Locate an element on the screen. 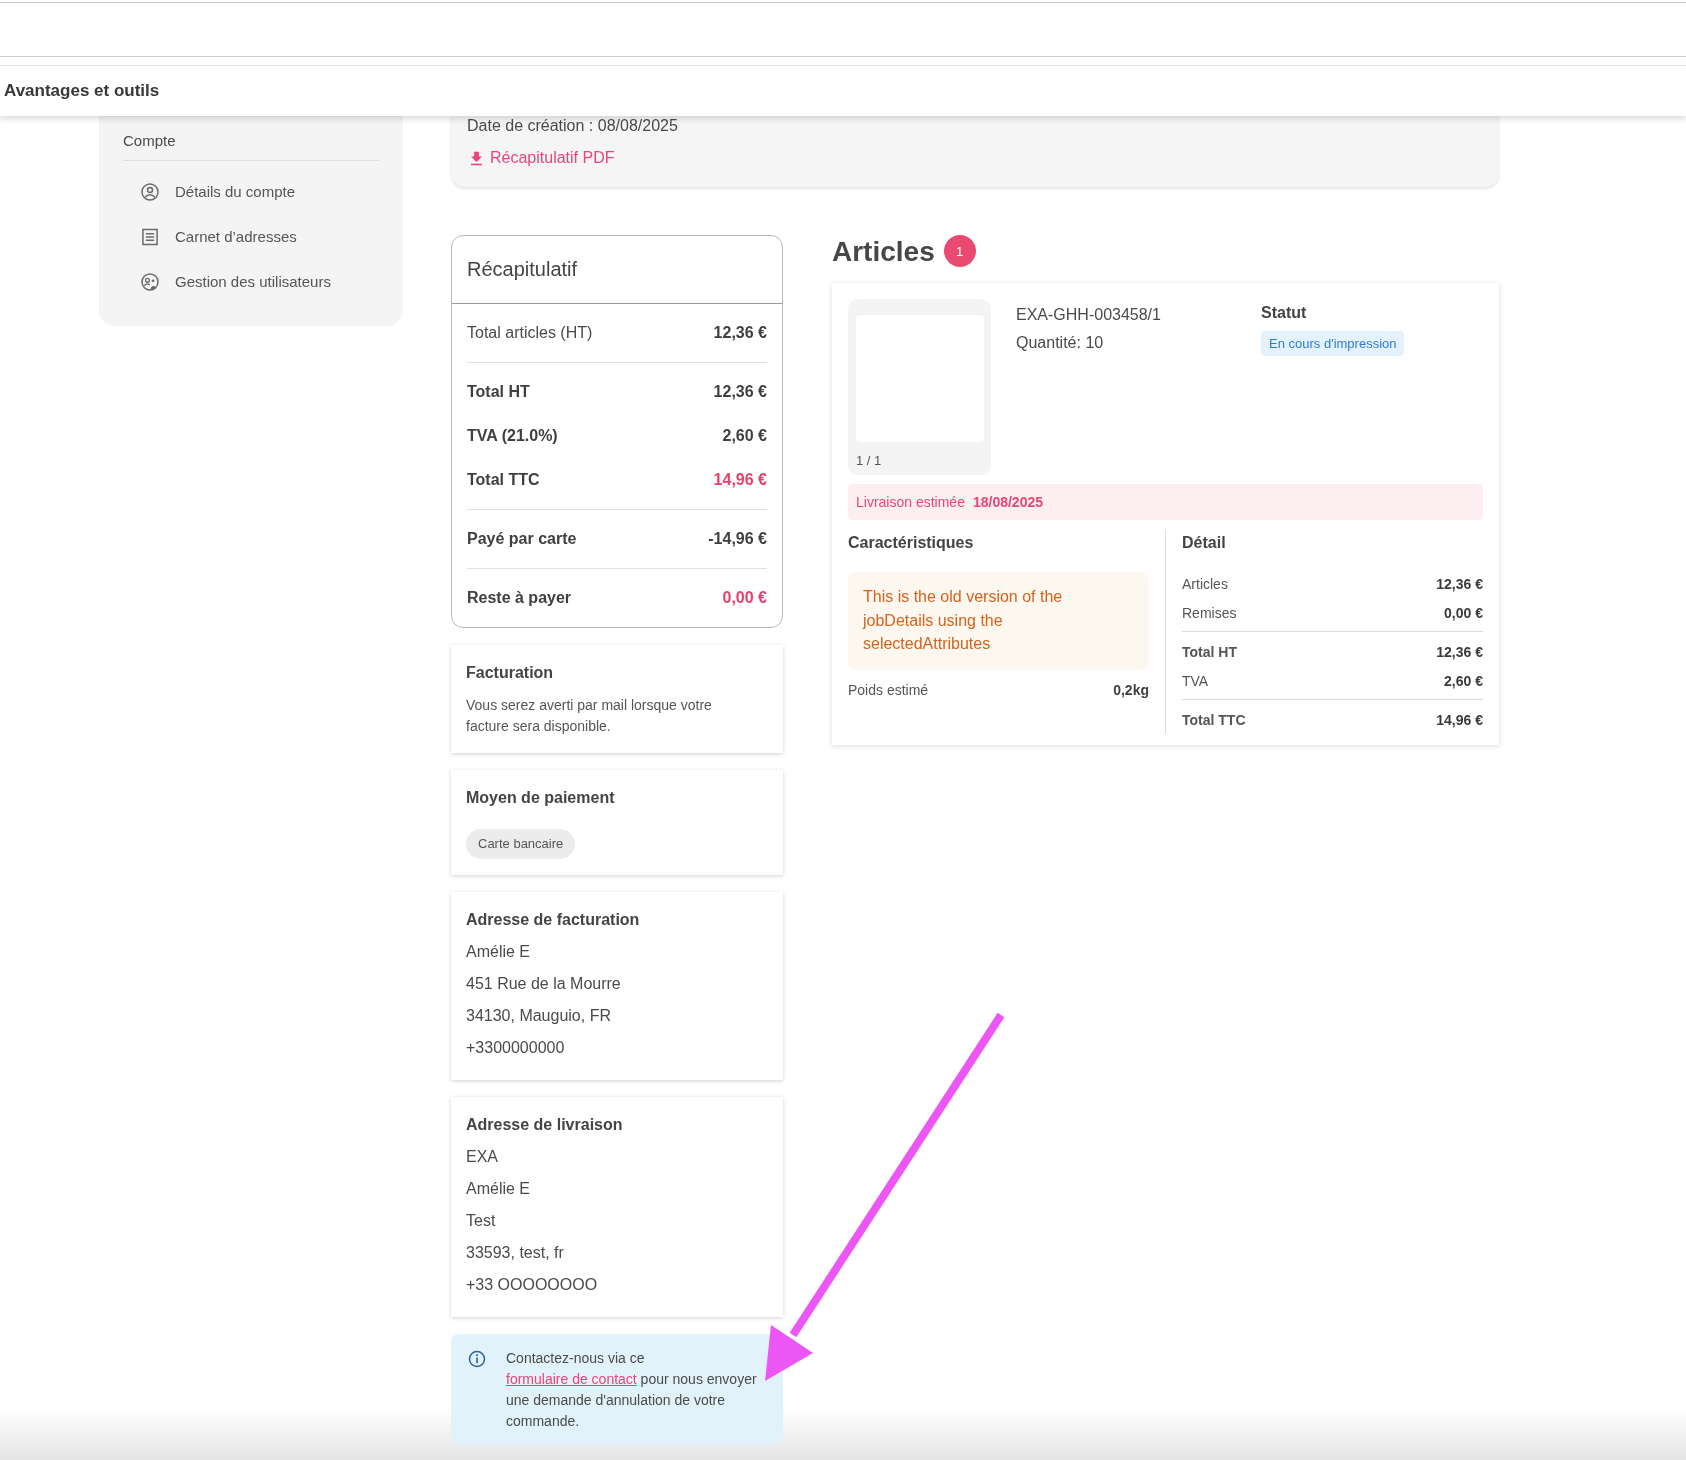  detail-amount: 14,96 € is located at coordinates (1459, 719).